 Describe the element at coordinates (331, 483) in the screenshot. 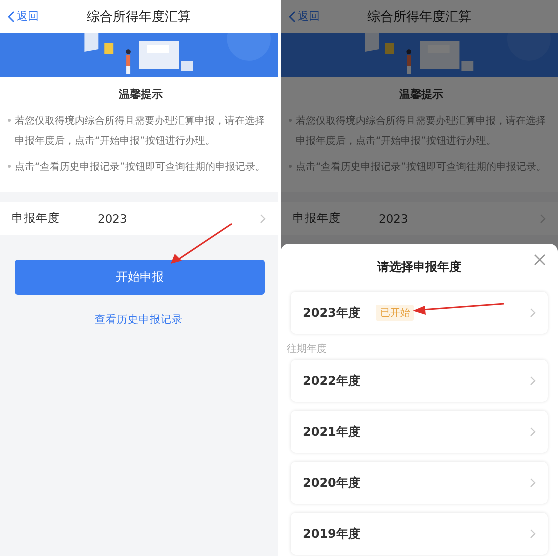

I see `option-label: 2020年度` at that location.